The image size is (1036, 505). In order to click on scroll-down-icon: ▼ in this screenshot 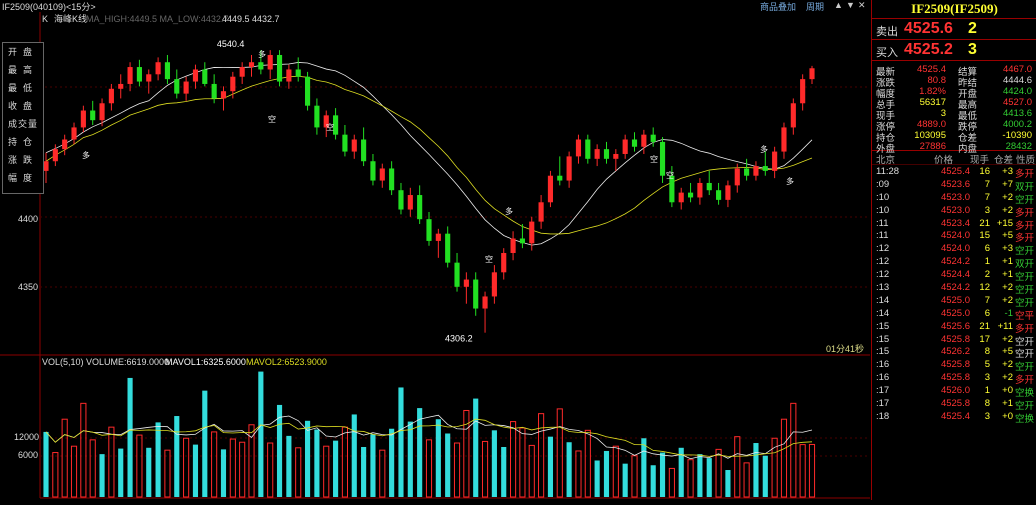, I will do `click(850, 5)`.